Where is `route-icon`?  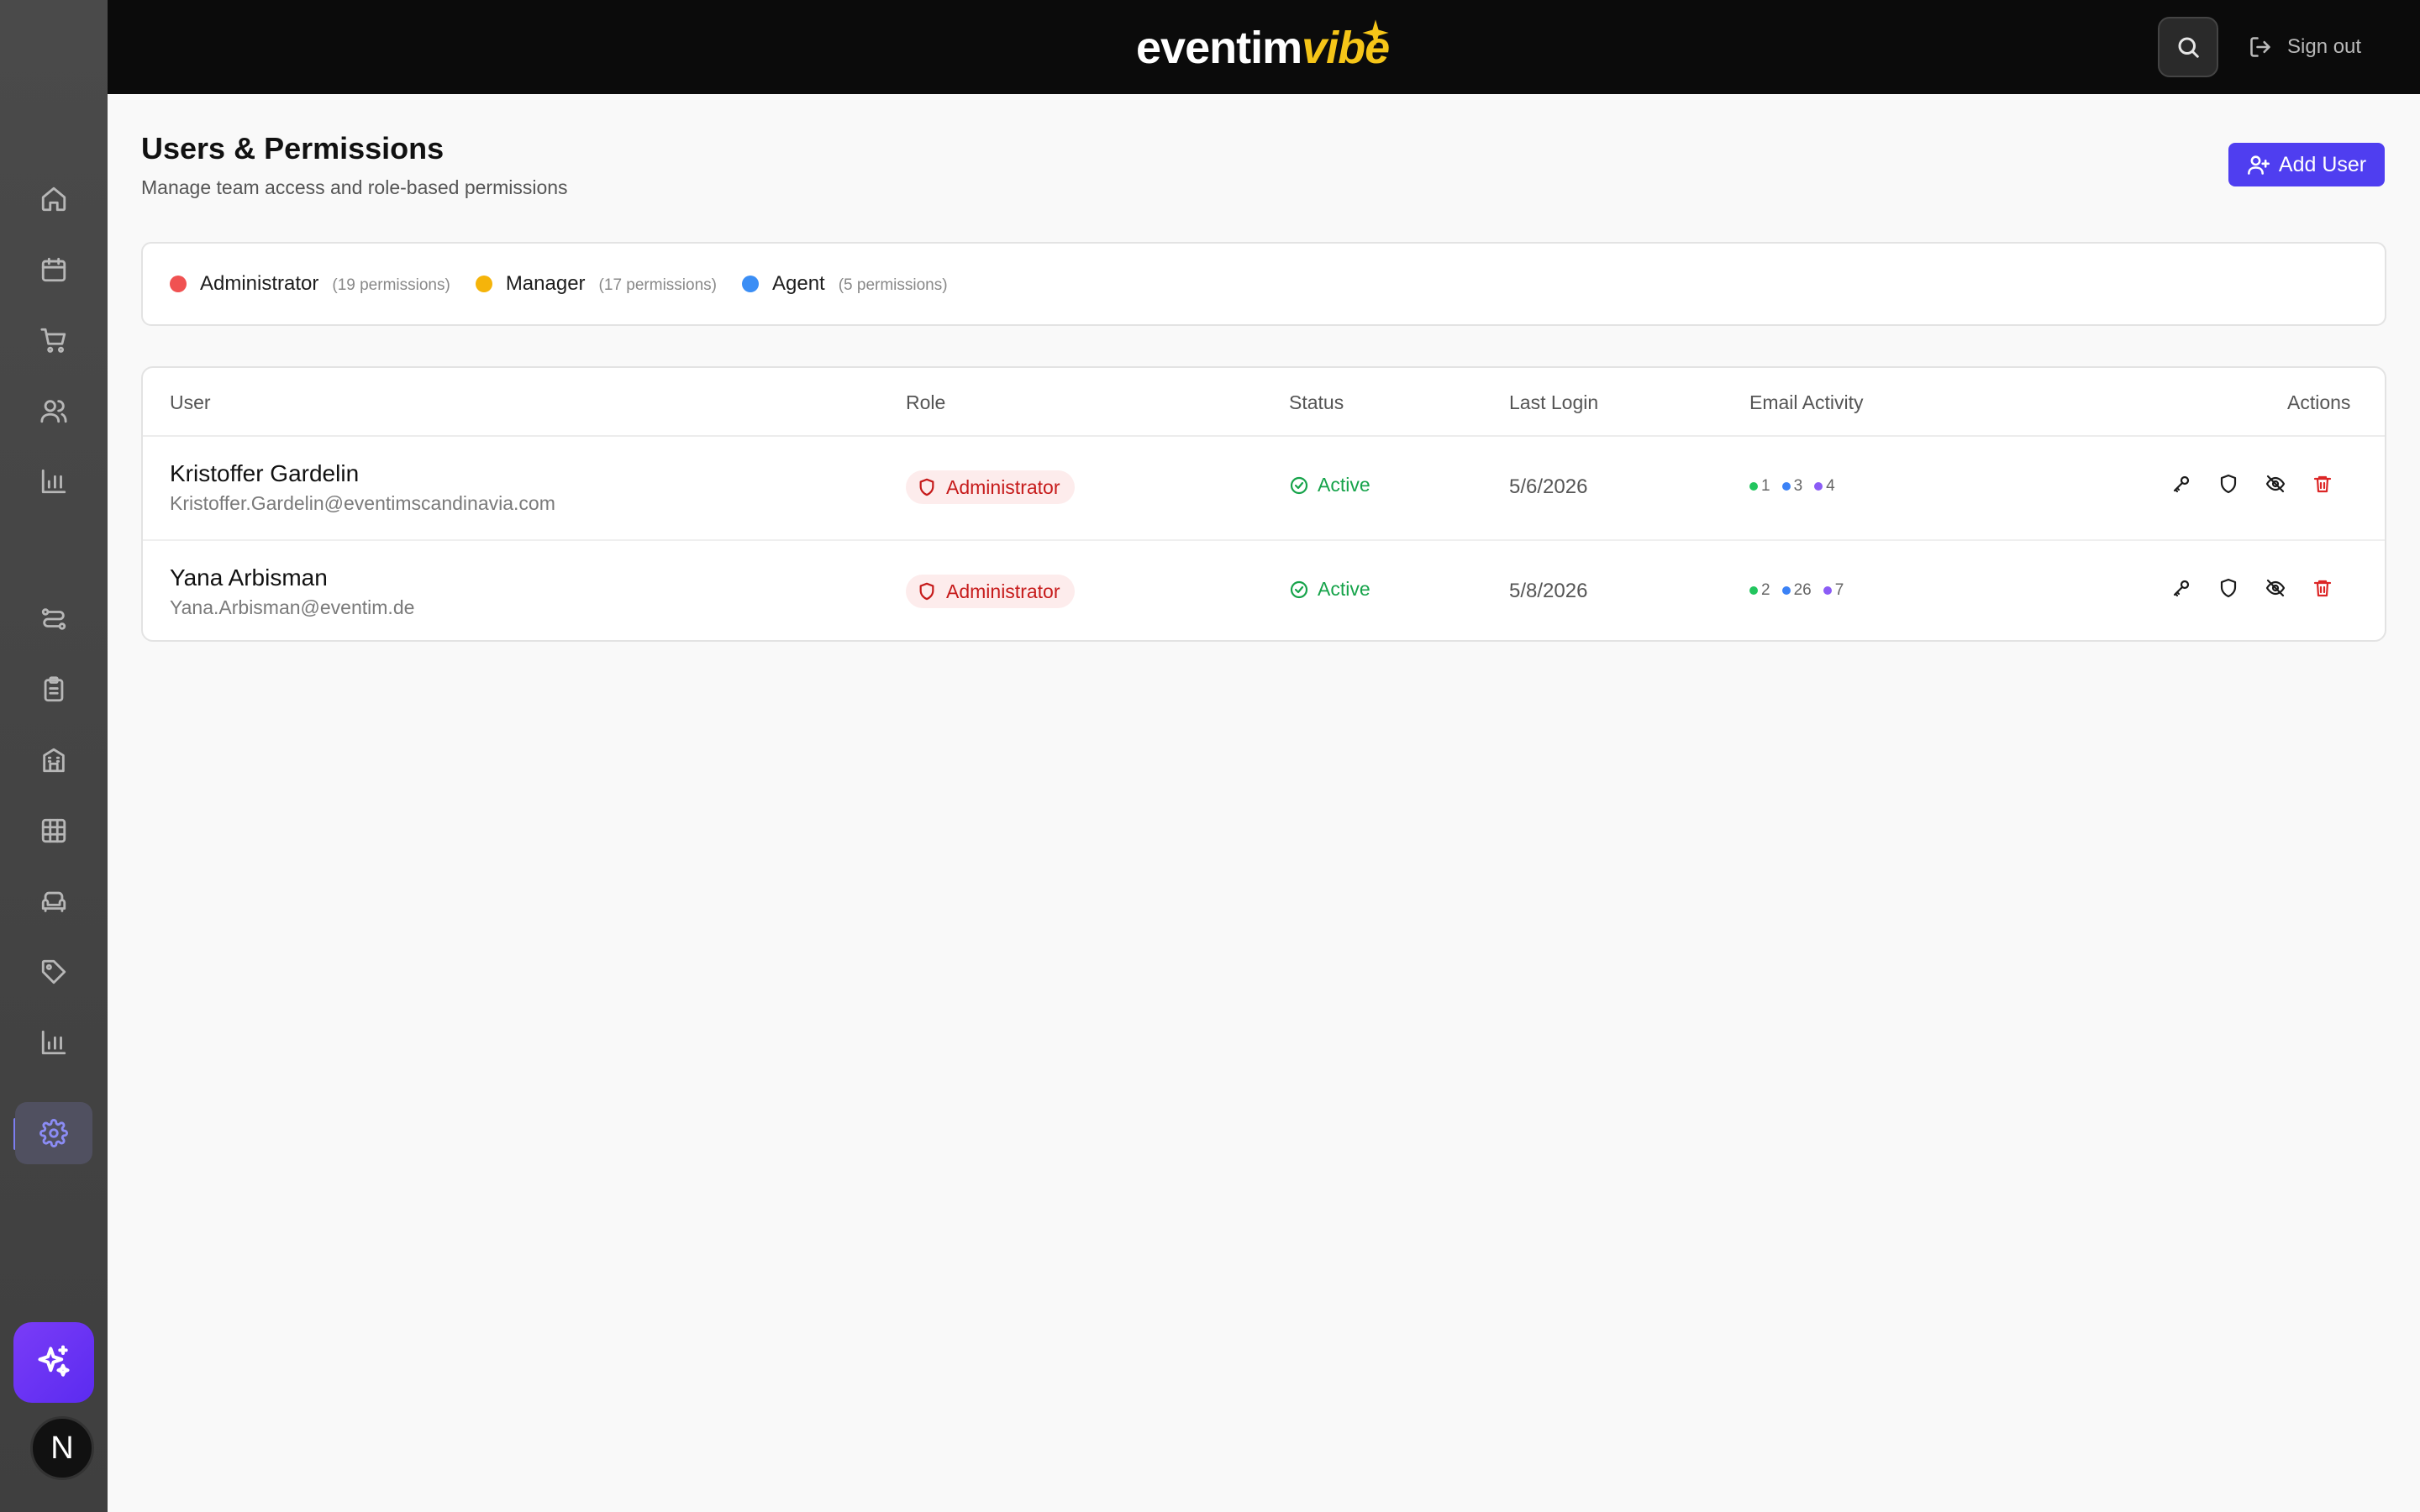
route-icon is located at coordinates (53, 619).